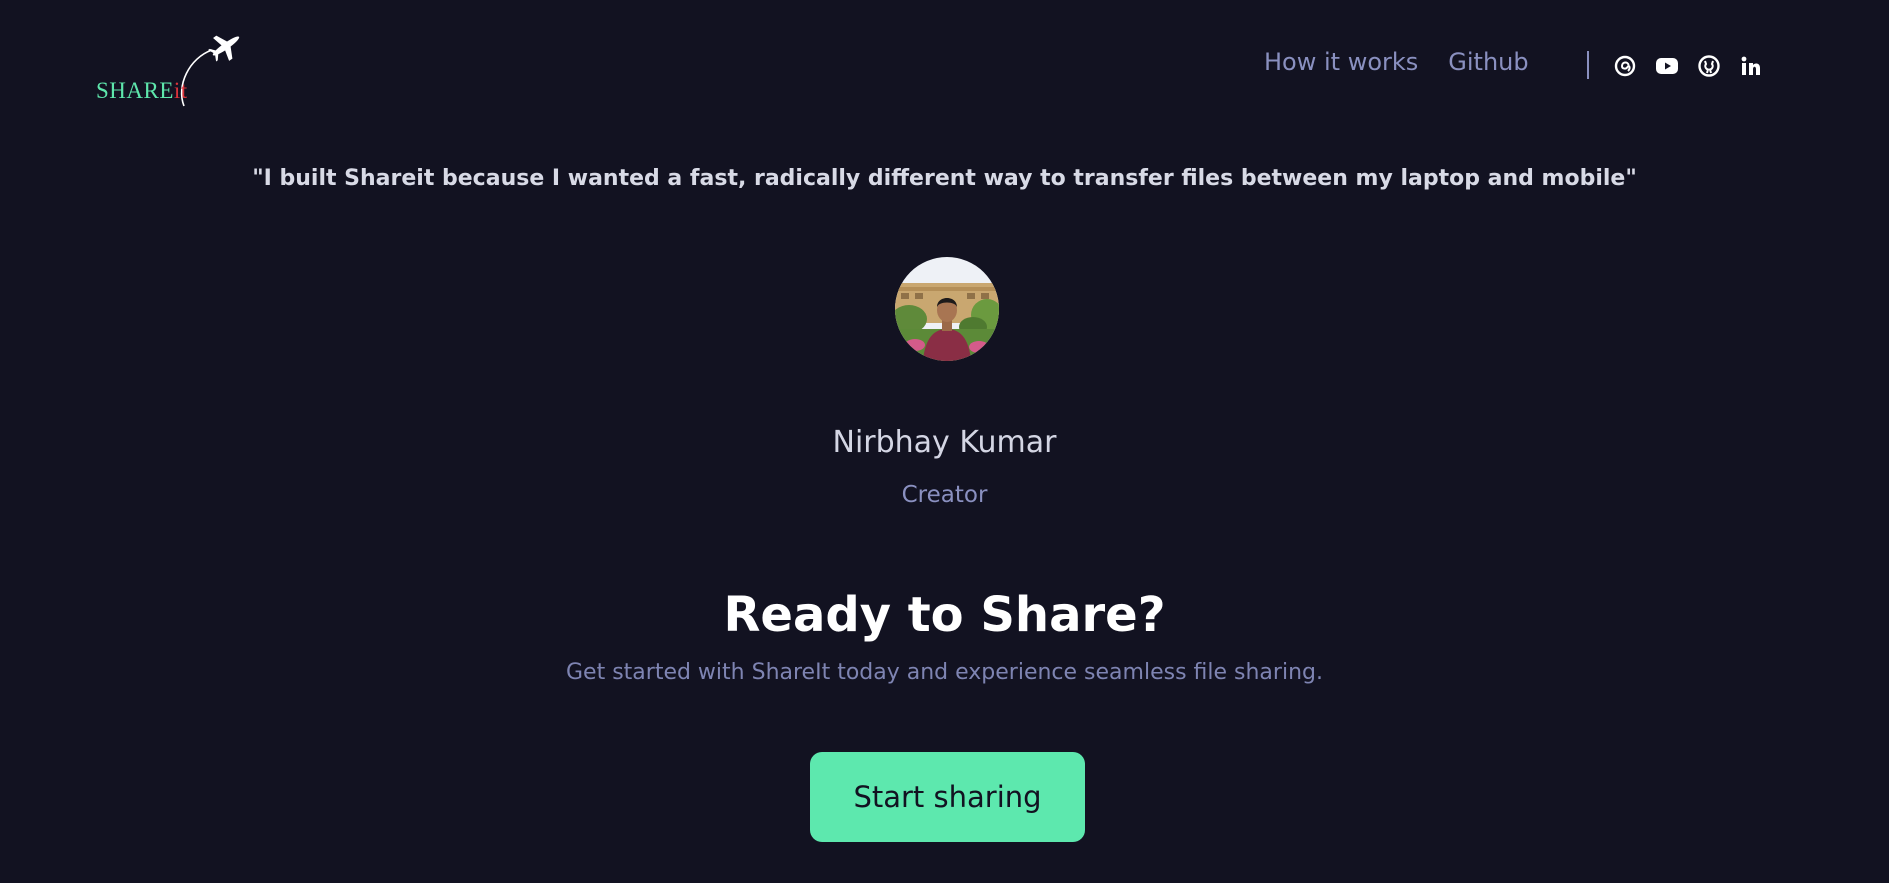  I want to click on logo-text-accent: it, so click(180, 90).